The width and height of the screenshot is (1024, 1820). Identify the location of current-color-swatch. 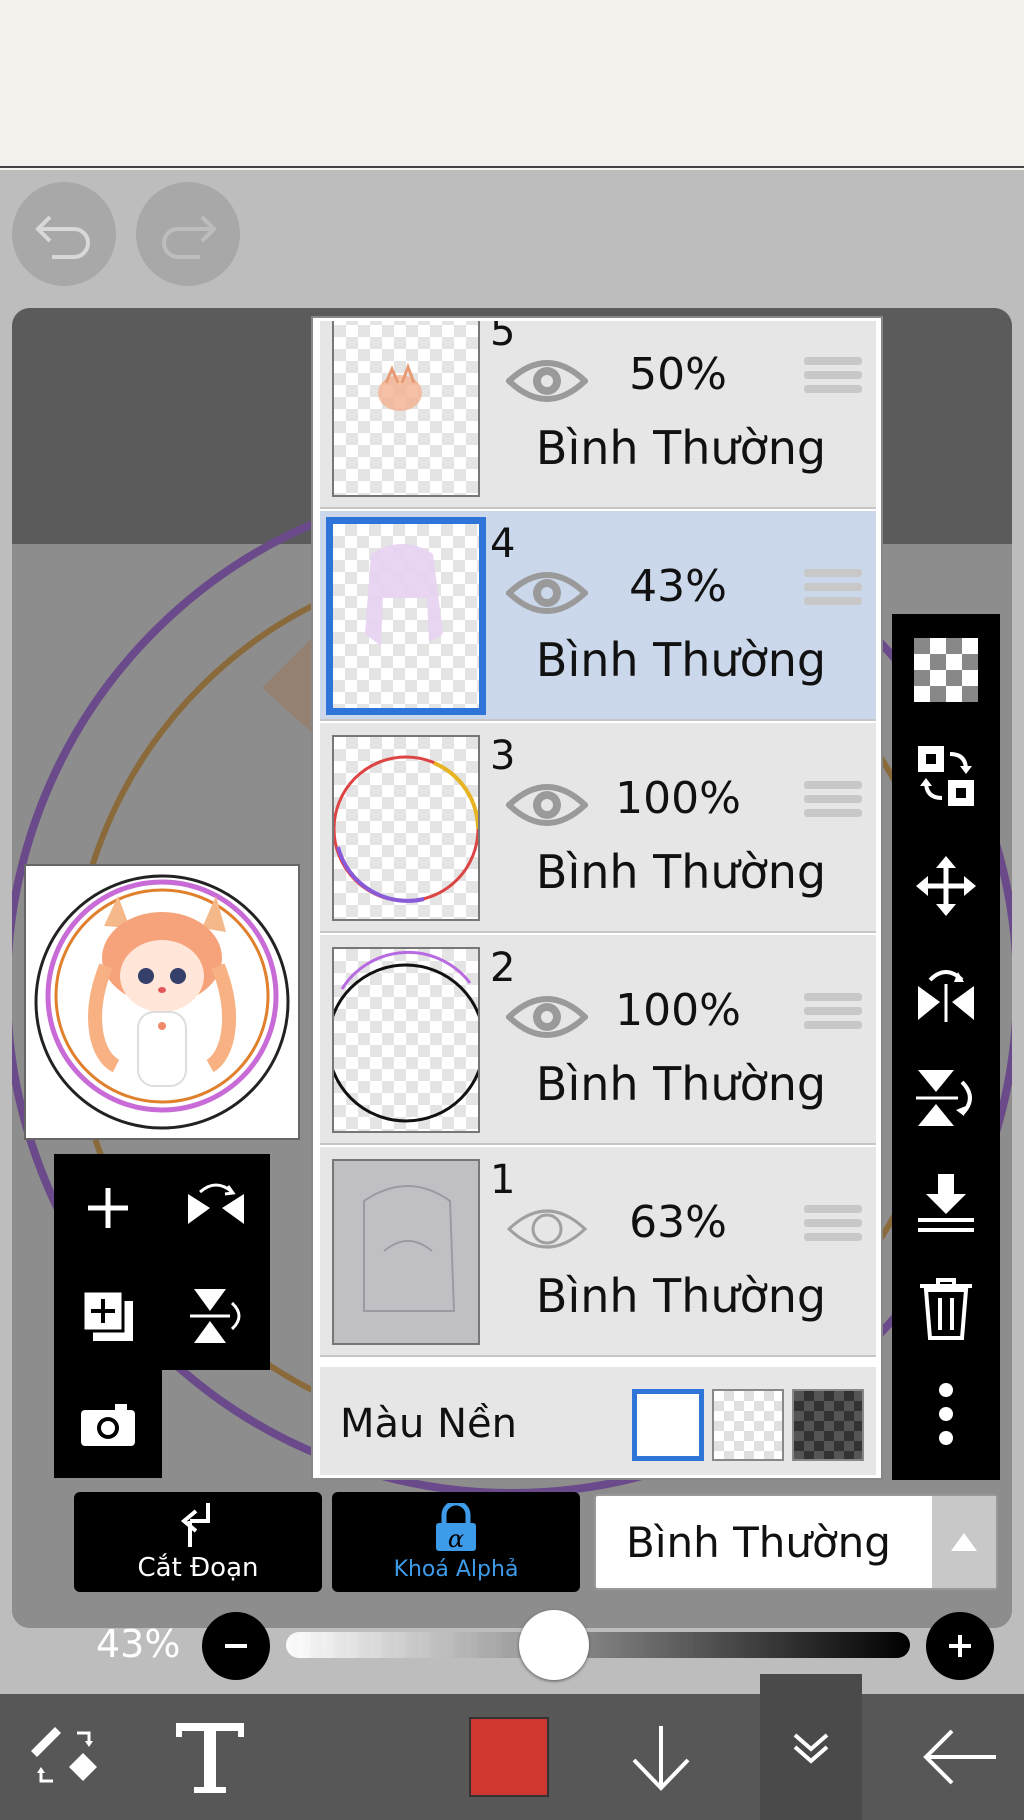
(509, 1757).